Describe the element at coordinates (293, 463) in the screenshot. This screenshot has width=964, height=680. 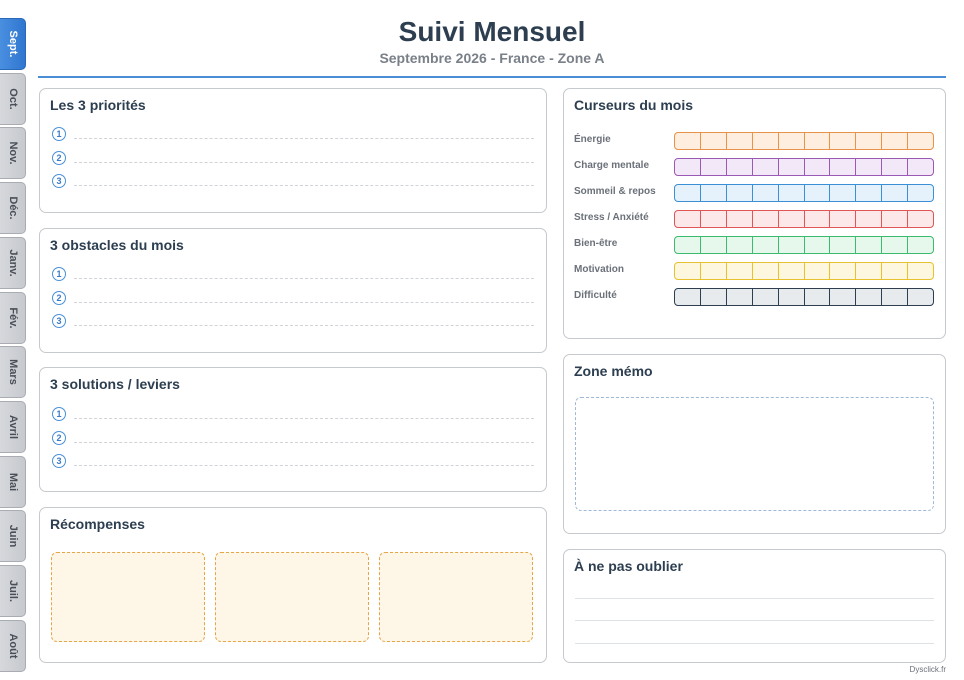
I see `solutions-item: 3` at that location.